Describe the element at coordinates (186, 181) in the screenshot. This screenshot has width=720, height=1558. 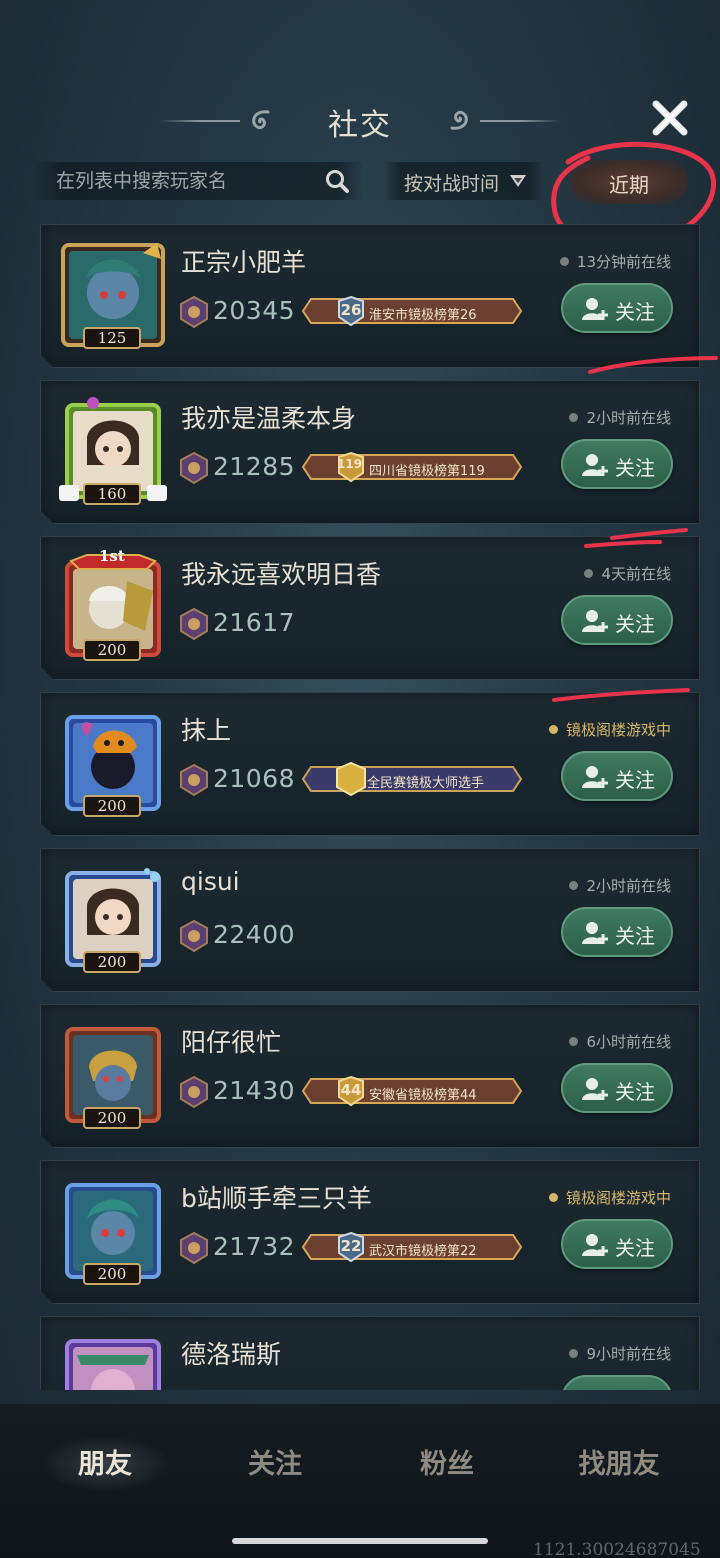
I see `search-input` at that location.